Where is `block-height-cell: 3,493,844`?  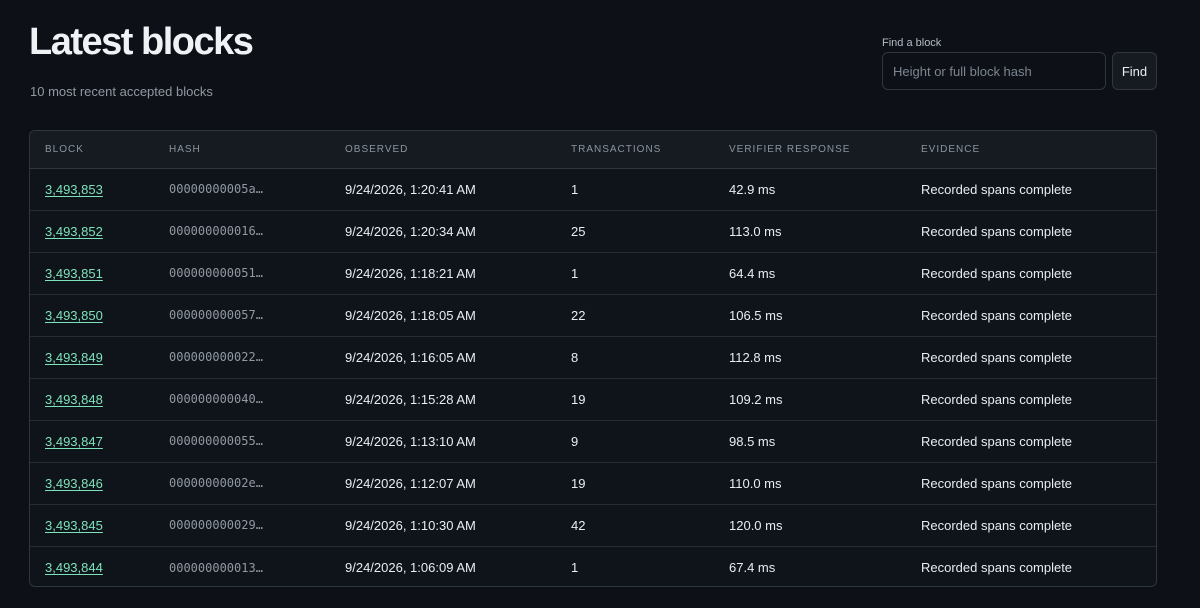
block-height-cell: 3,493,844 is located at coordinates (92, 565).